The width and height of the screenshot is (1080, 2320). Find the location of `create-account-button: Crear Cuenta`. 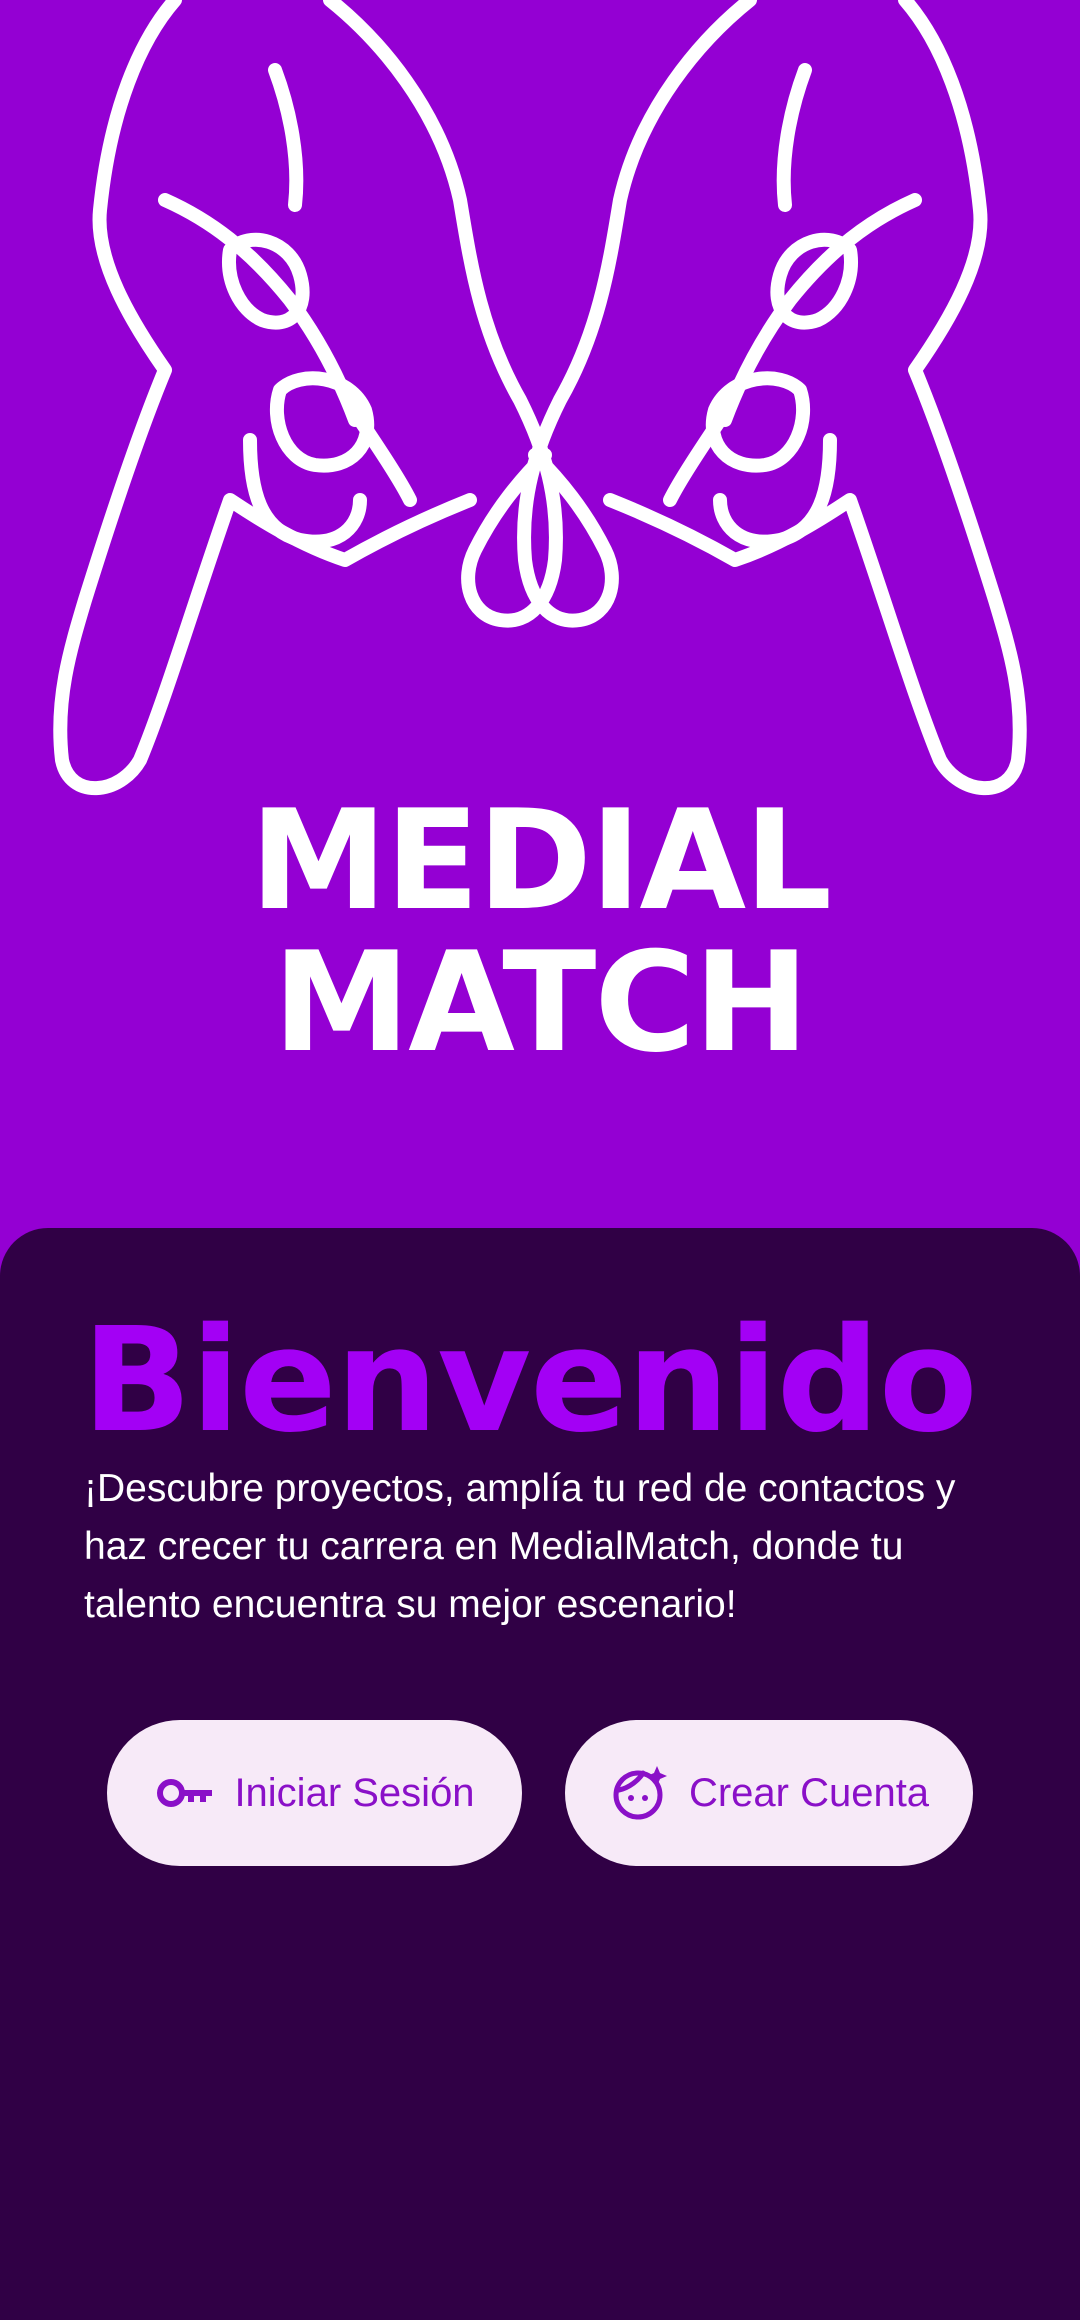

create-account-button: Crear Cuenta is located at coordinates (769, 1793).